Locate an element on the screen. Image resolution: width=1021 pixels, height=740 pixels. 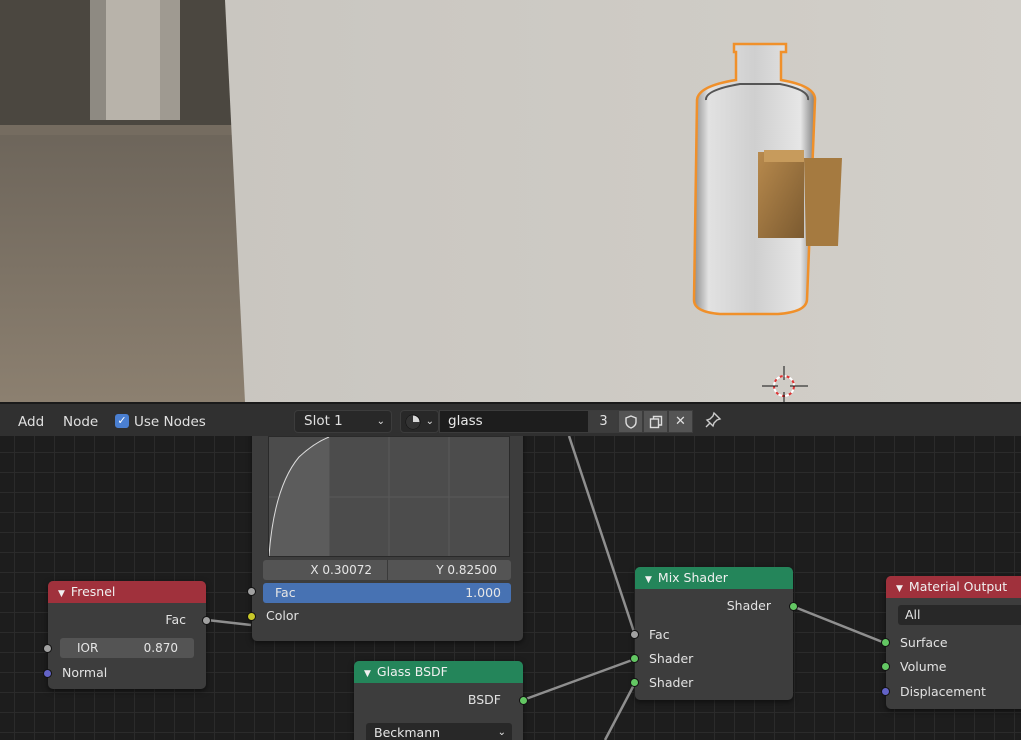
fresnel-node-header: ▼ Fresnel is located at coordinates (127, 592).